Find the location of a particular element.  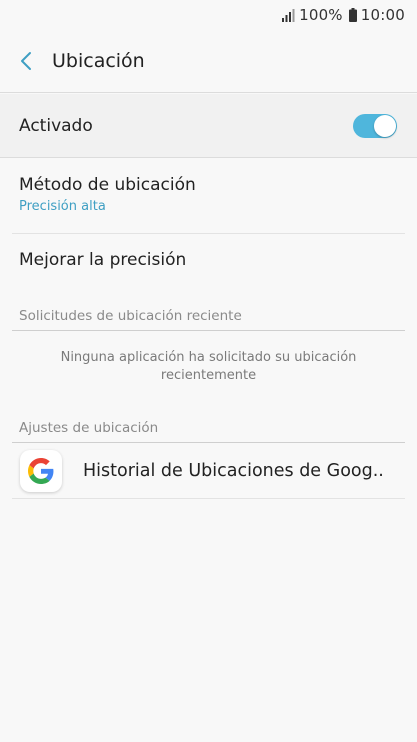

back-arrow-icon is located at coordinates (27, 61).